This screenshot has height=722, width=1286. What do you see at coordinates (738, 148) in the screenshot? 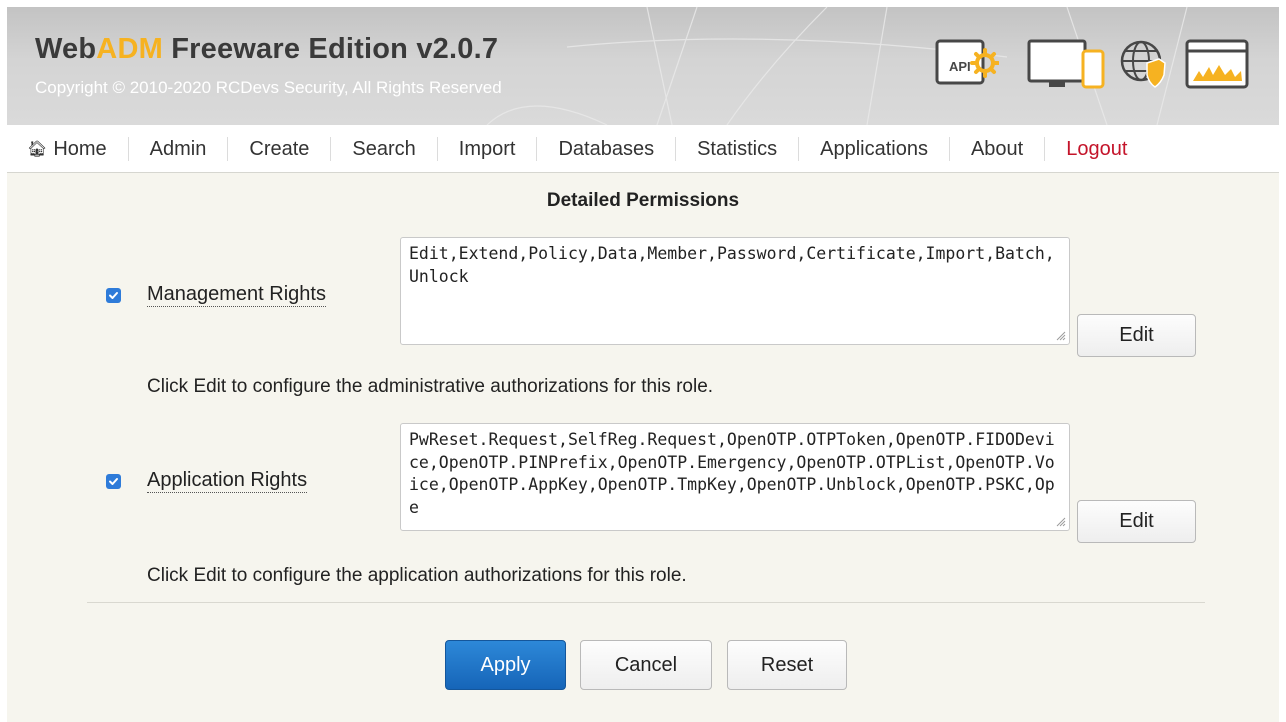
I see `nav-statistics: Statistics` at bounding box center [738, 148].